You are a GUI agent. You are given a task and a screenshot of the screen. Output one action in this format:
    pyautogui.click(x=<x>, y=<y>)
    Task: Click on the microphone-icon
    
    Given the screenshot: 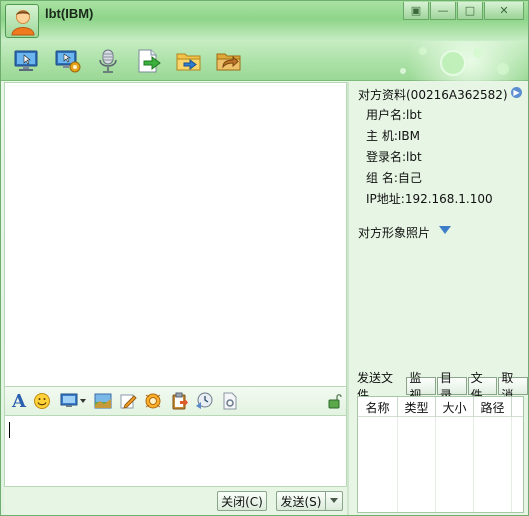 What is the action you would take?
    pyautogui.click(x=108, y=61)
    